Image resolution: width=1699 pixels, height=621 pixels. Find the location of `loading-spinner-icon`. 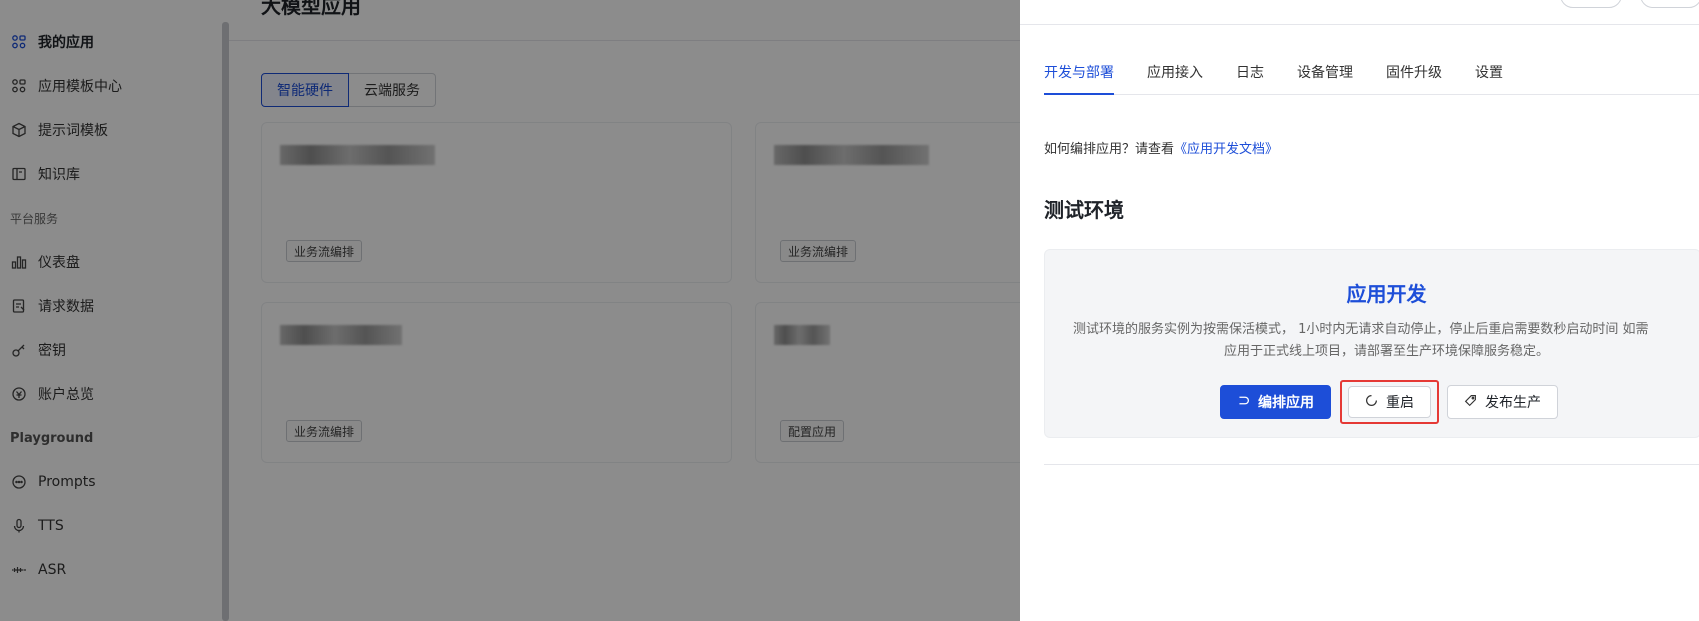

loading-spinner-icon is located at coordinates (1371, 402).